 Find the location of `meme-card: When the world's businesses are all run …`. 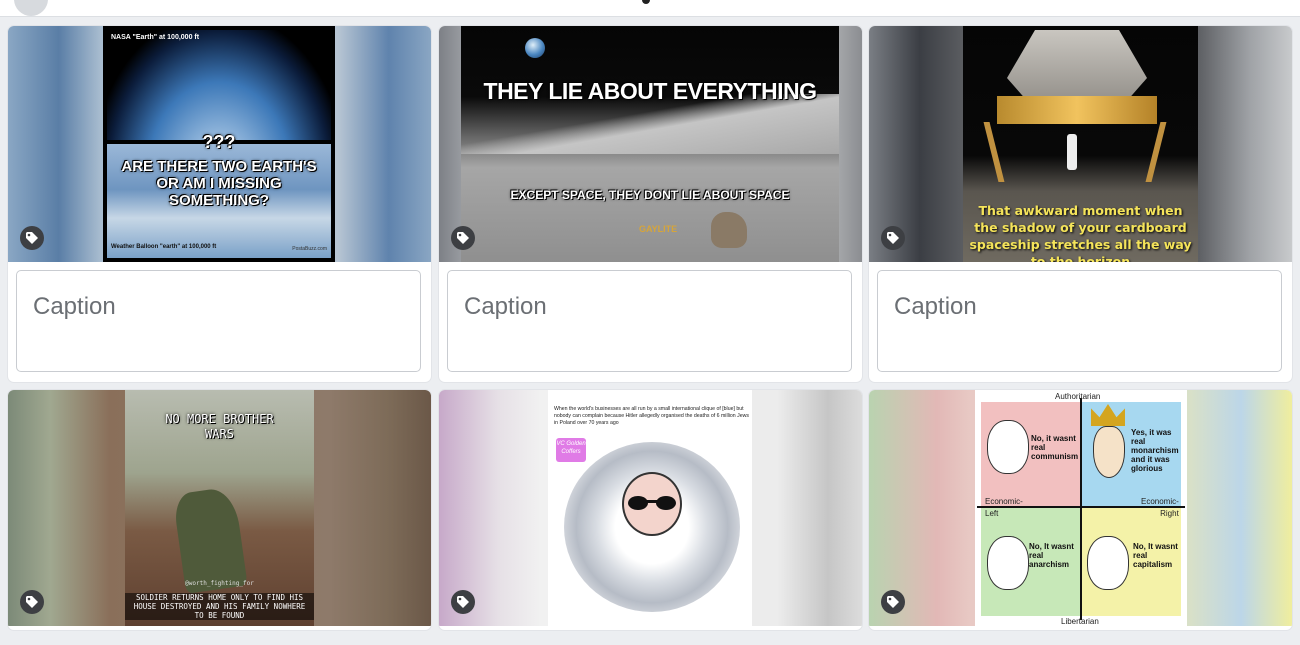

meme-card: When the world's businesses are all run … is located at coordinates (650, 510).